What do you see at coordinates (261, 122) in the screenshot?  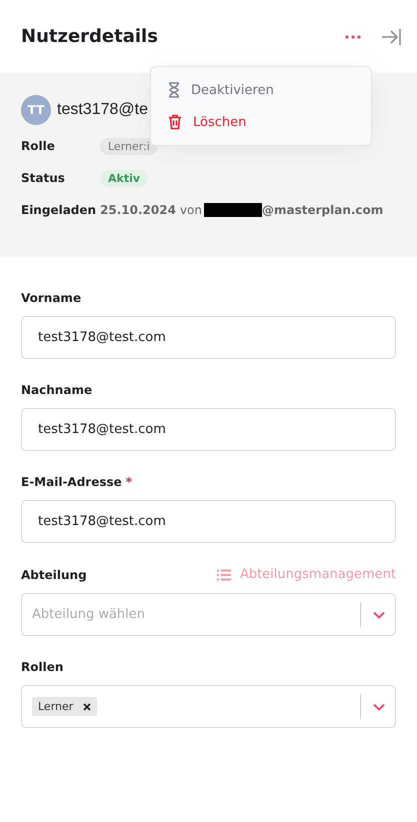 I see `menu-item: Löschen` at bounding box center [261, 122].